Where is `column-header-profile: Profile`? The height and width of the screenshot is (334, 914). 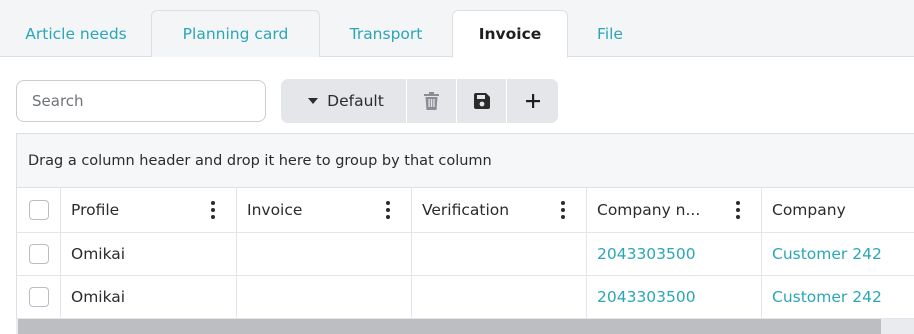
column-header-profile: Profile is located at coordinates (149, 210).